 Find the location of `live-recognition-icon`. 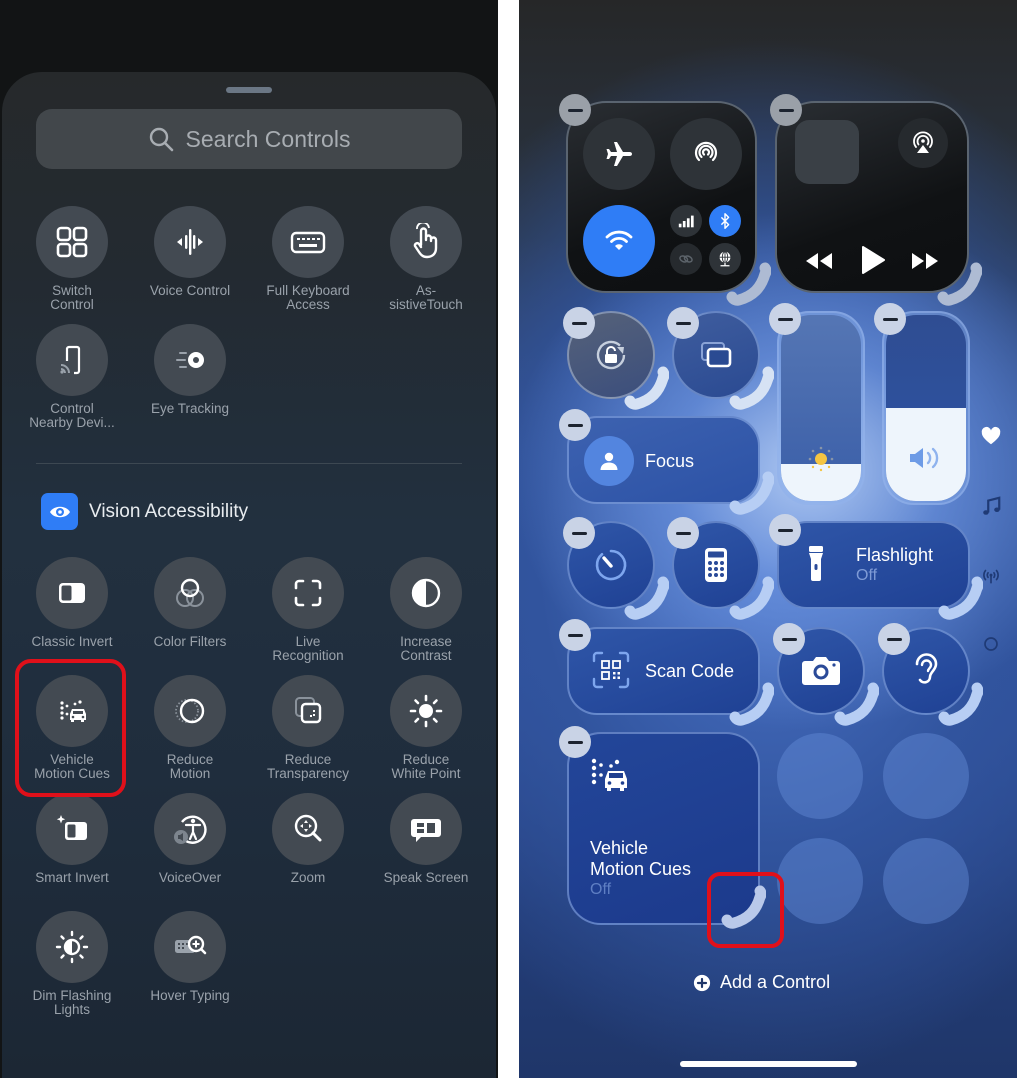

live-recognition-icon is located at coordinates (308, 593).